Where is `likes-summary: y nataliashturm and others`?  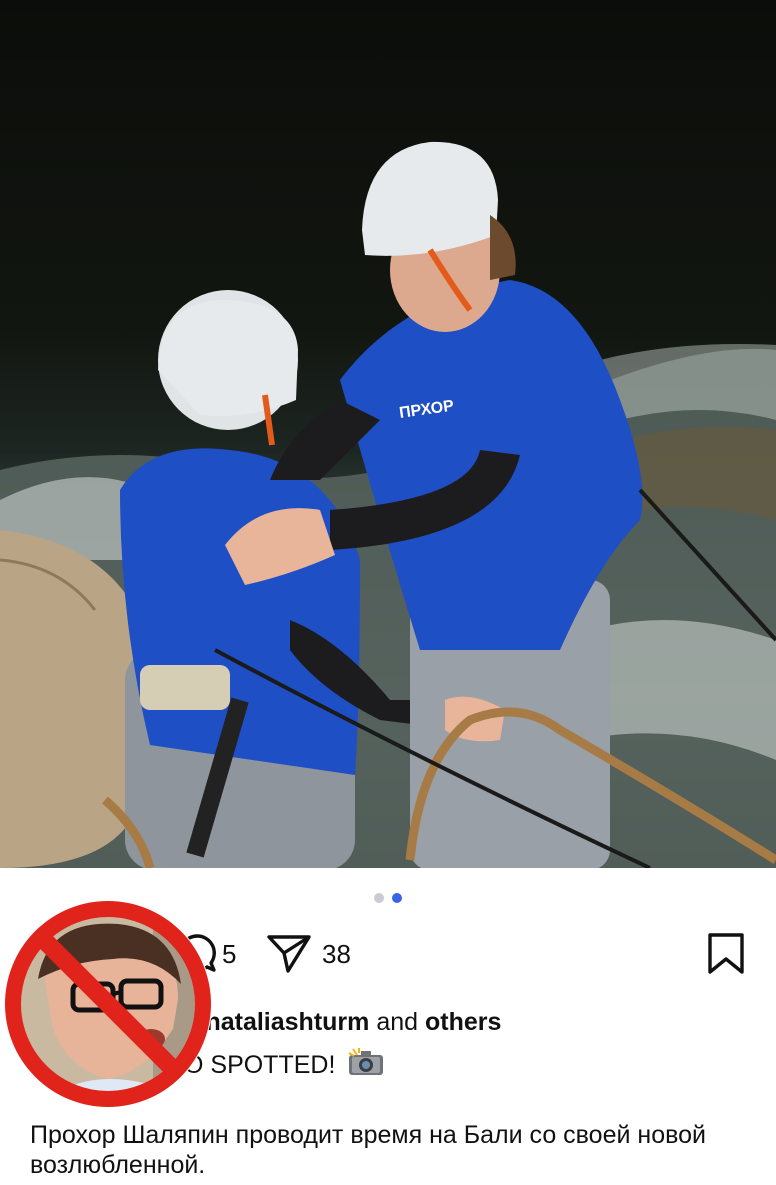
likes-summary: y nataliashturm and others is located at coordinates (343, 1022).